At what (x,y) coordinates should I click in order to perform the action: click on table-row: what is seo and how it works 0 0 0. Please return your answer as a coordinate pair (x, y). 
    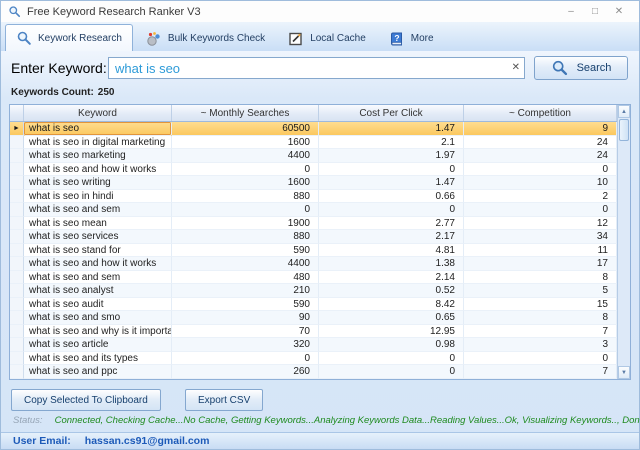
    Looking at the image, I should click on (313, 169).